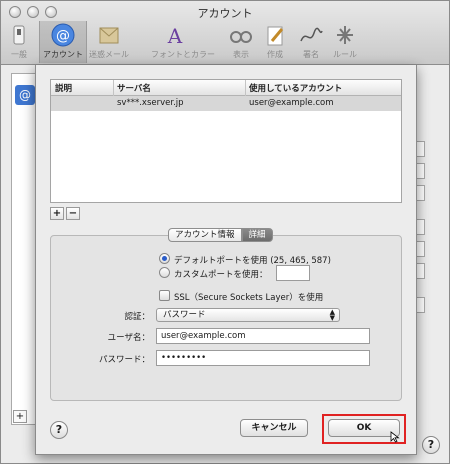 The image size is (450, 464). Describe the element at coordinates (395, 437) in the screenshot. I see `mouse-pointer-icon` at that location.